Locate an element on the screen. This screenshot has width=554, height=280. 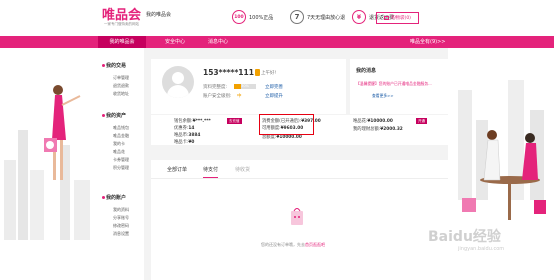
bag-icon is located at coordinates (387, 18).